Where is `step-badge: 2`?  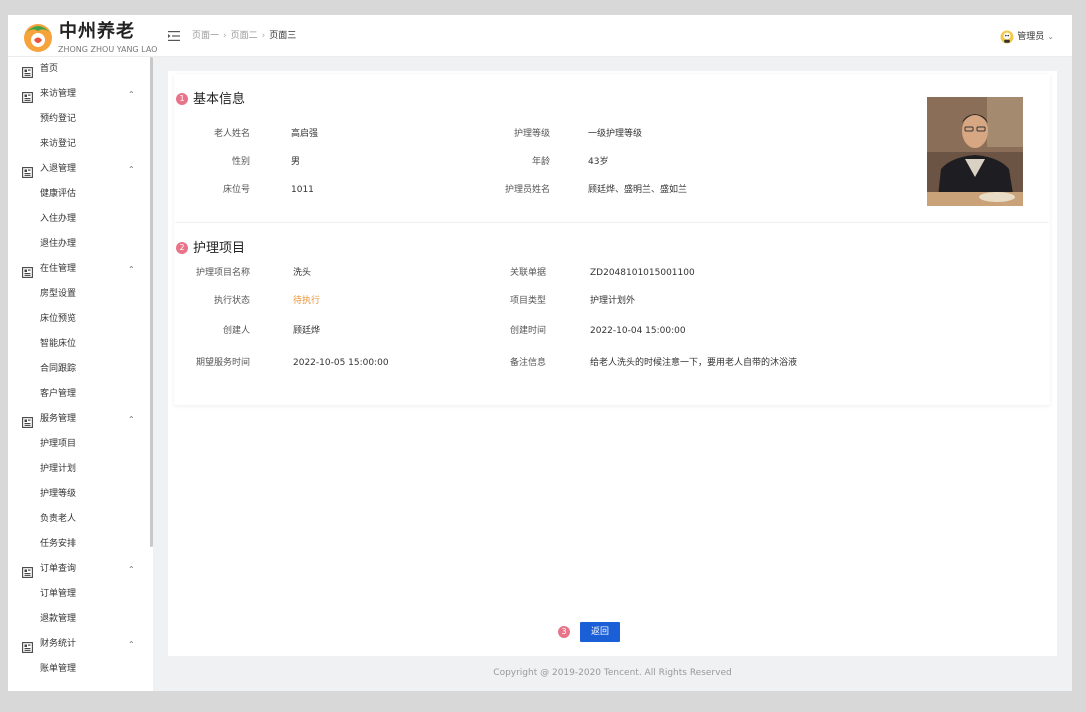 step-badge: 2 is located at coordinates (182, 247).